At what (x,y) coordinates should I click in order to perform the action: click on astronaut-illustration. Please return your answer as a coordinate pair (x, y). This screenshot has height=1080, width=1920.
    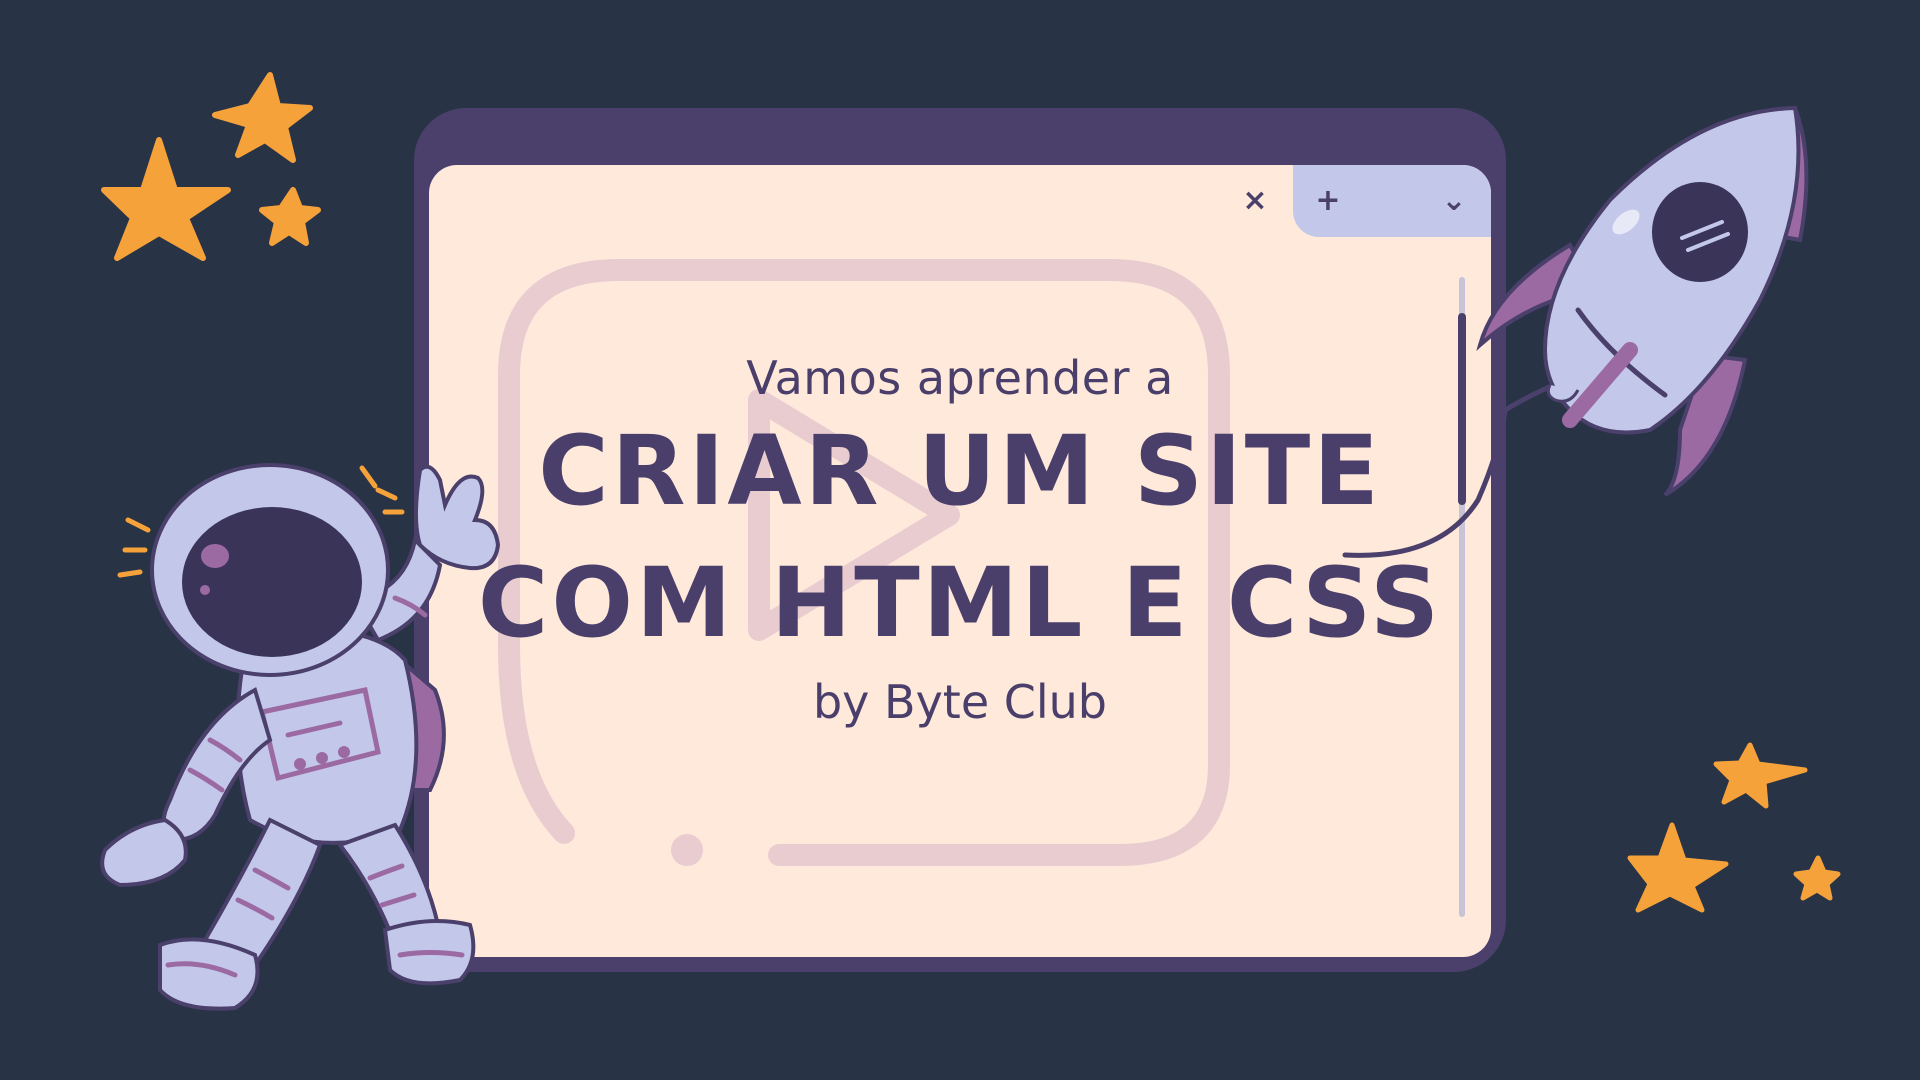
    Looking at the image, I should click on (300, 737).